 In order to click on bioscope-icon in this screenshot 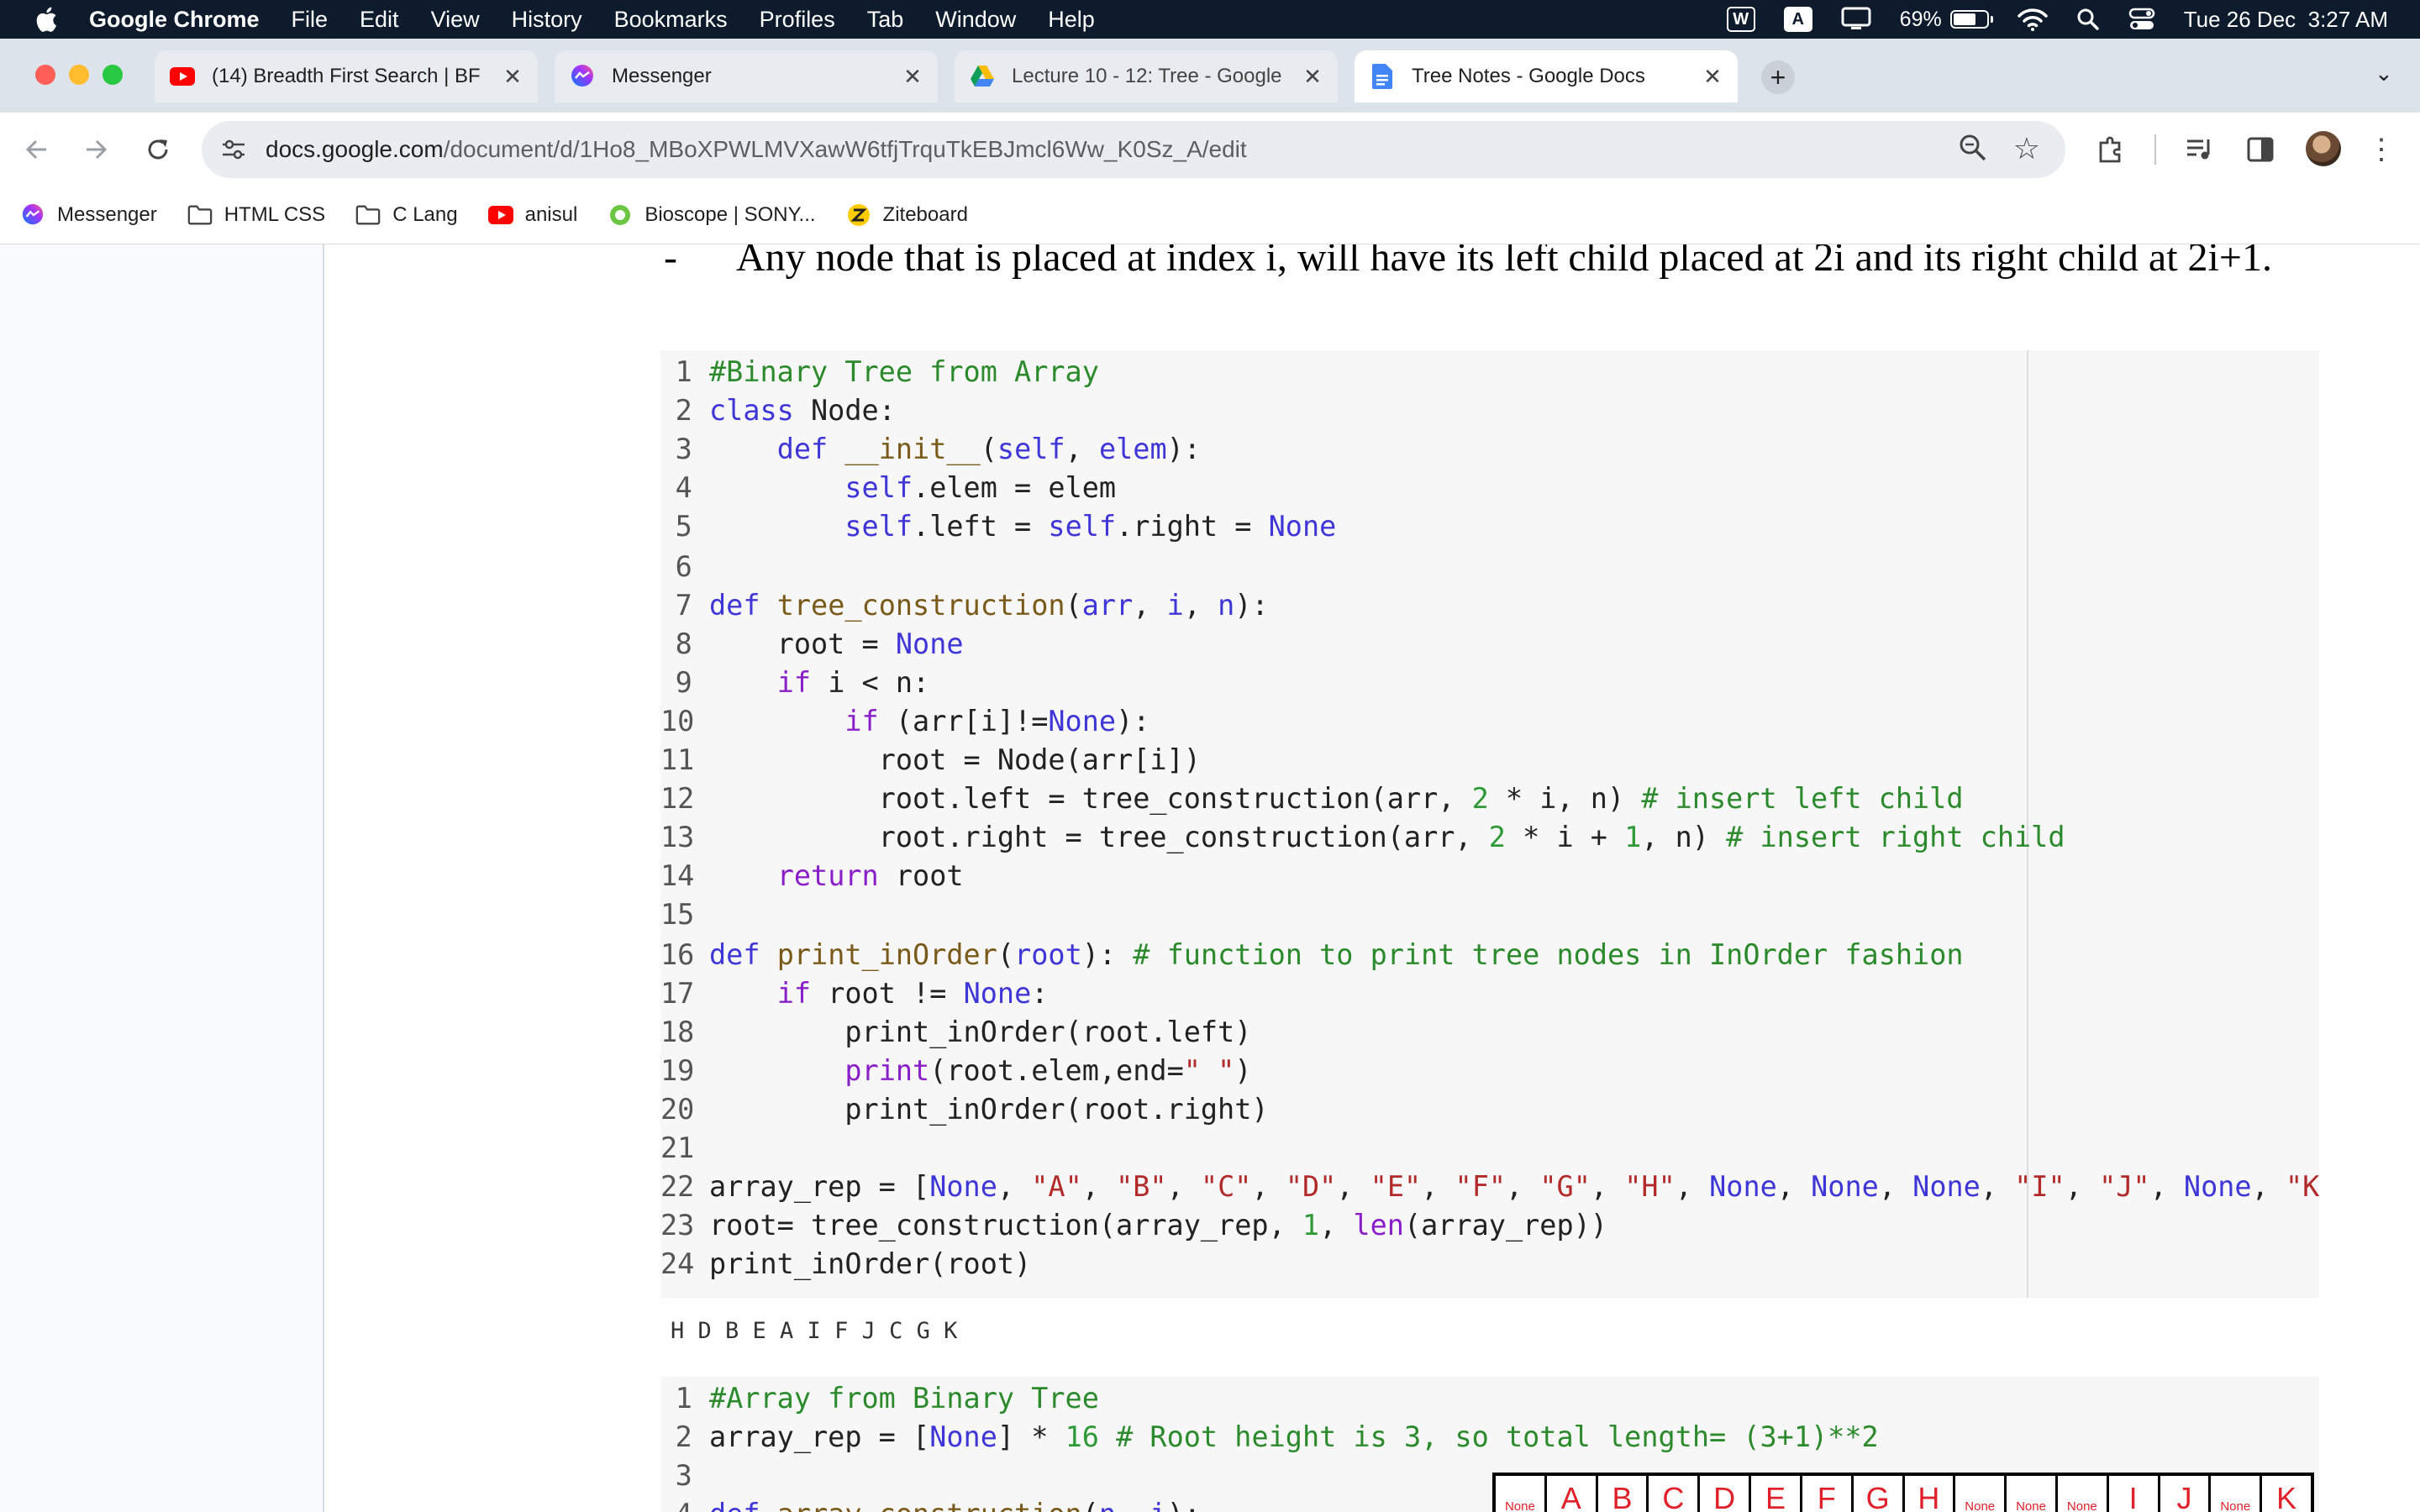, I will do `click(620, 215)`.